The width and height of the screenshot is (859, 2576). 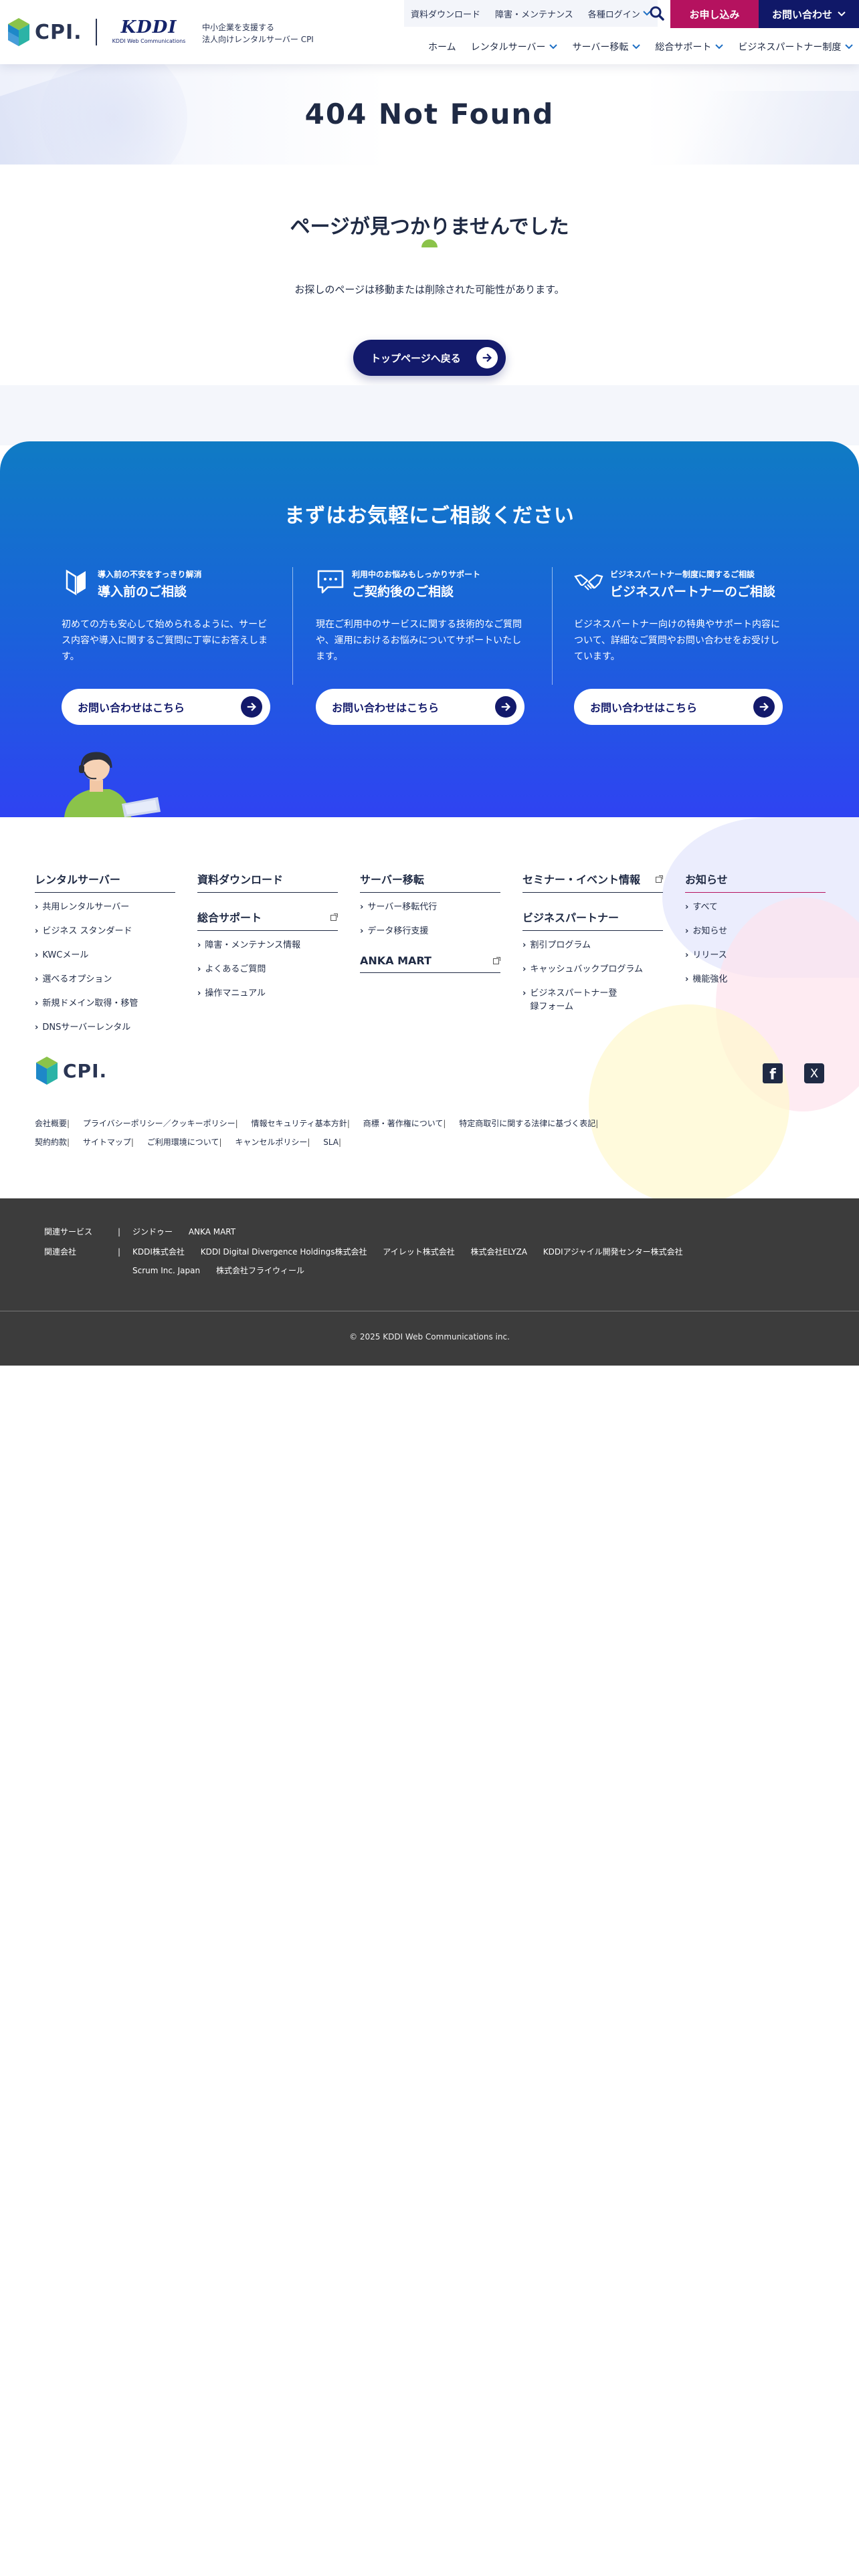 I want to click on related-company-link: Scrum Inc. Japan, so click(x=166, y=1270).